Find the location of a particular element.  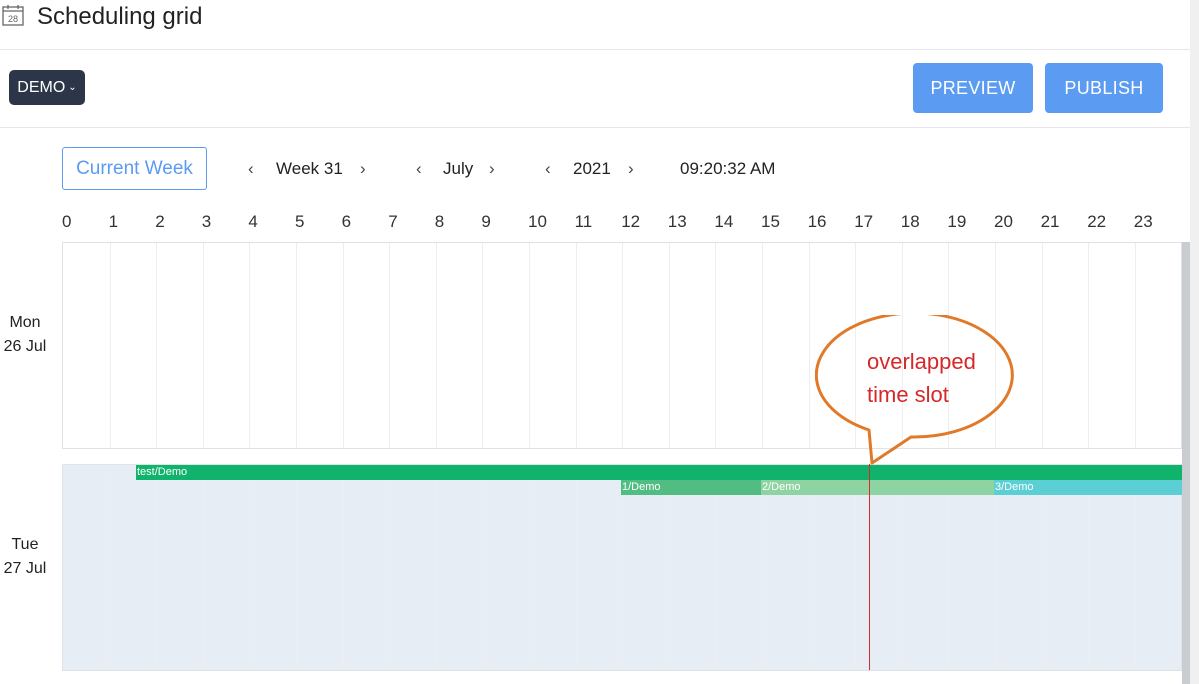

day-label-tue: Tue 27 Jul is located at coordinates (25, 557).